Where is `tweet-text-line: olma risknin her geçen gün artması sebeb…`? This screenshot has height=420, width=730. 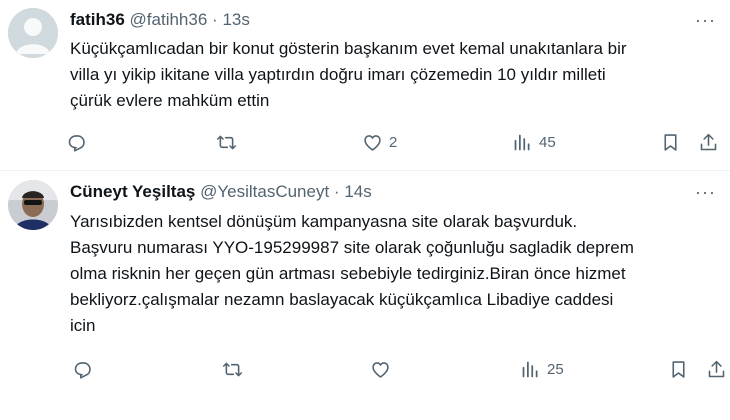 tweet-text-line: olma risknin her geçen gün artması sebeb… is located at coordinates (348, 273).